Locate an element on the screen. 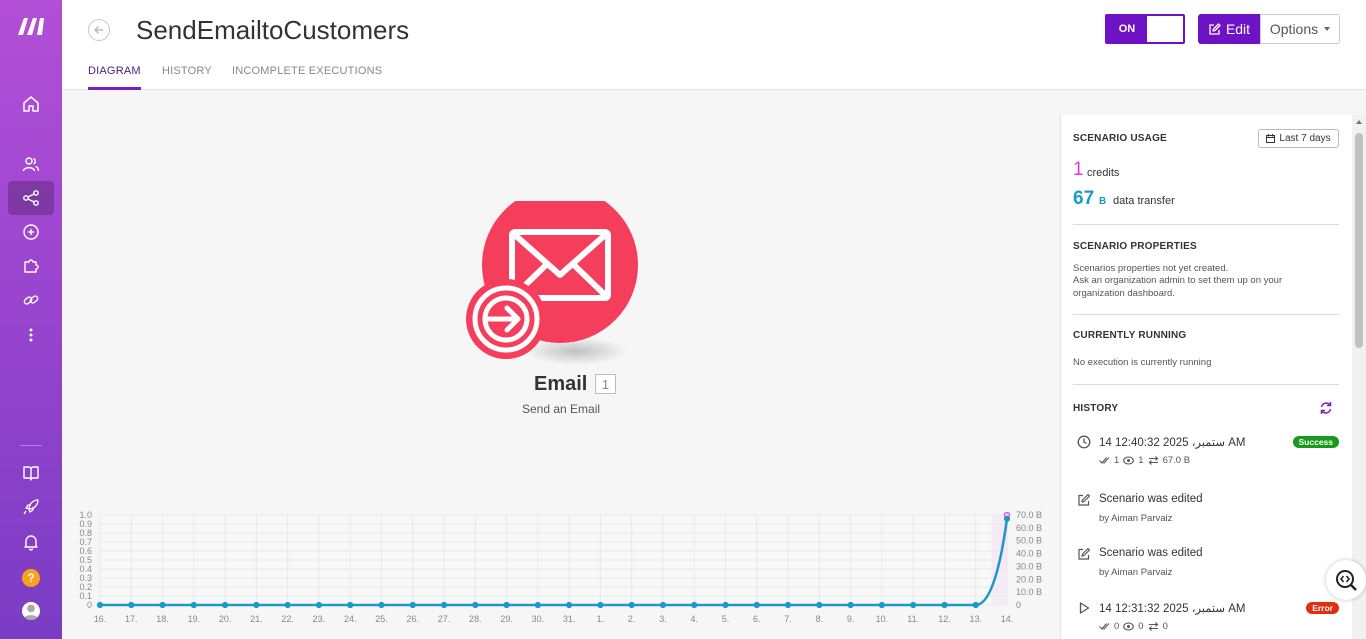 This screenshot has height=639, width=1366. edit-button: Edit is located at coordinates (1229, 29).